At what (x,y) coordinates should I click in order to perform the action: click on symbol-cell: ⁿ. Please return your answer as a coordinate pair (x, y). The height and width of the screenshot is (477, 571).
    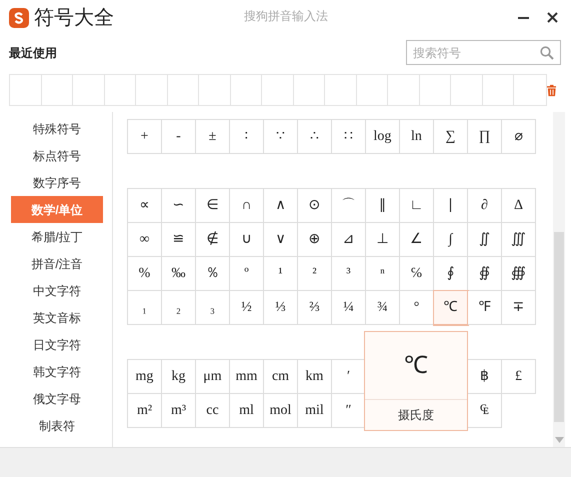
    Looking at the image, I should click on (383, 274).